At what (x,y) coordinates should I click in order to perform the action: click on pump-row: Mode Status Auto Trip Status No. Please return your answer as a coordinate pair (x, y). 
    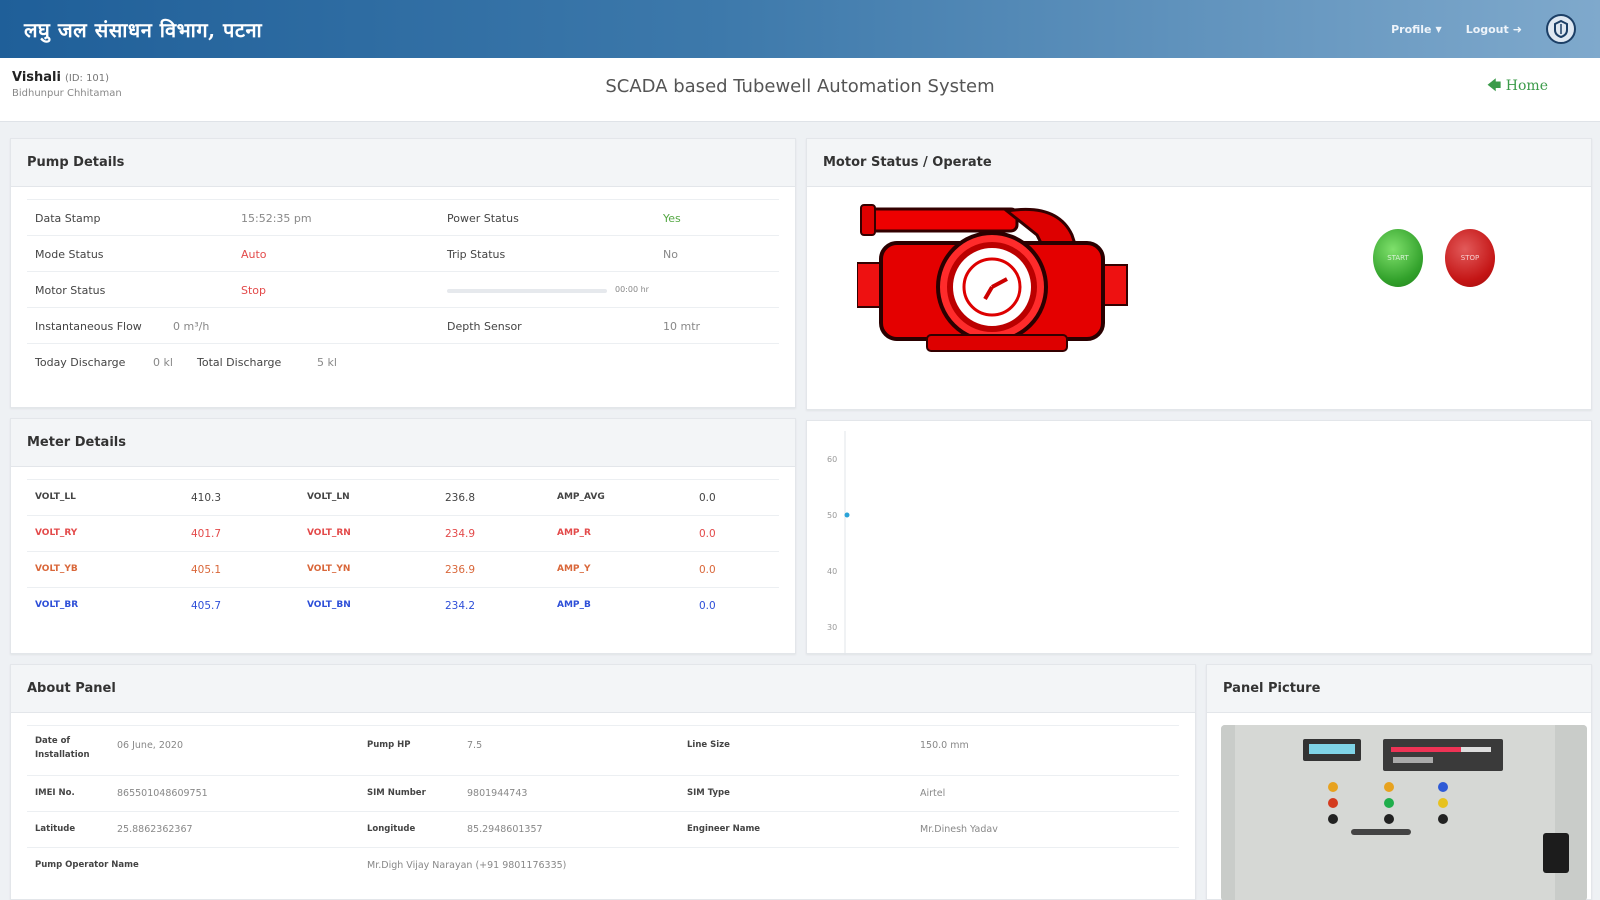
    Looking at the image, I should click on (403, 253).